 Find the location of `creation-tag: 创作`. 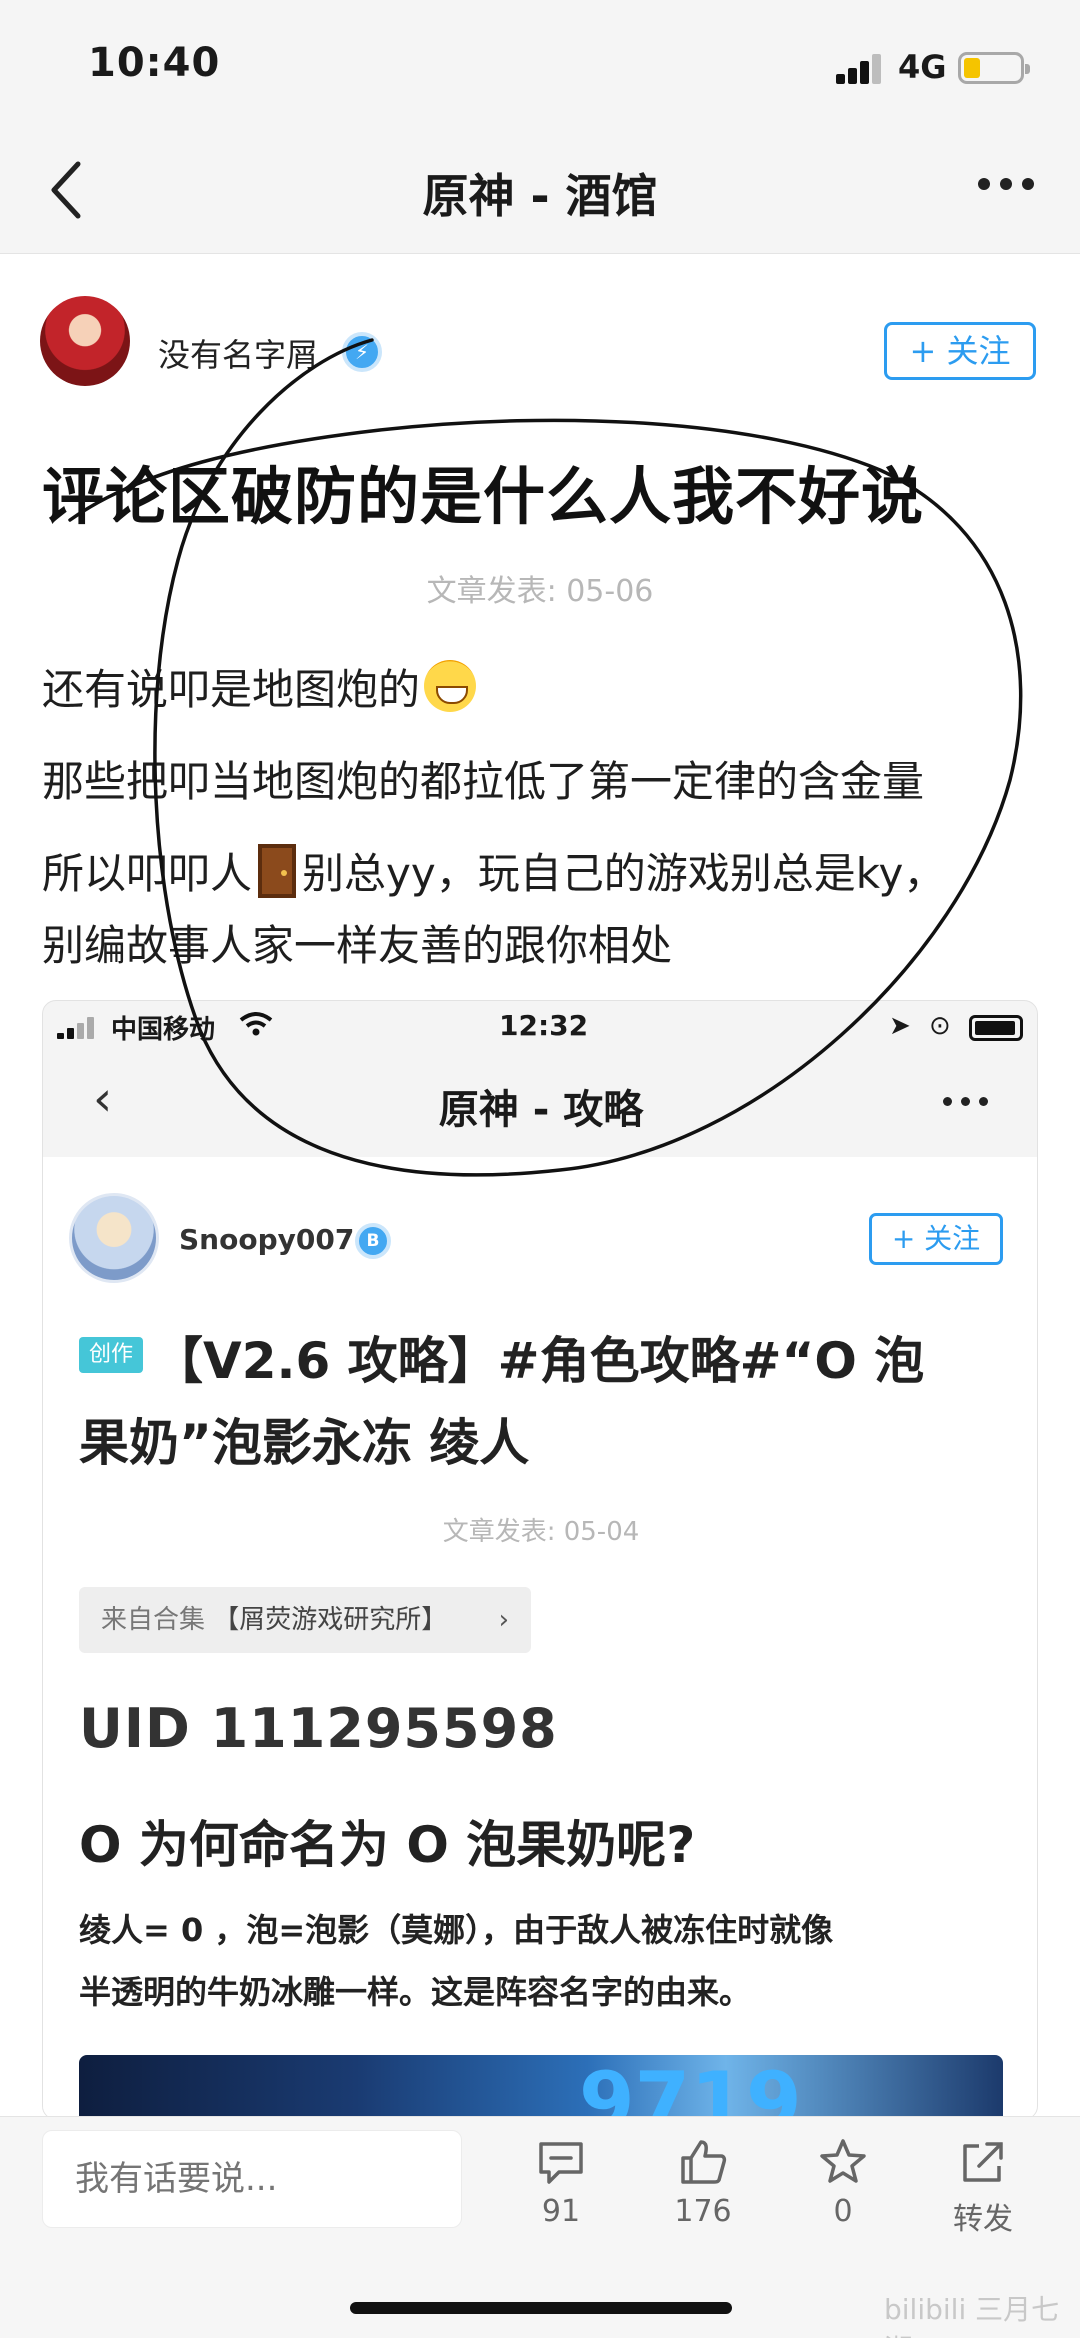

creation-tag: 创作 is located at coordinates (111, 1355).